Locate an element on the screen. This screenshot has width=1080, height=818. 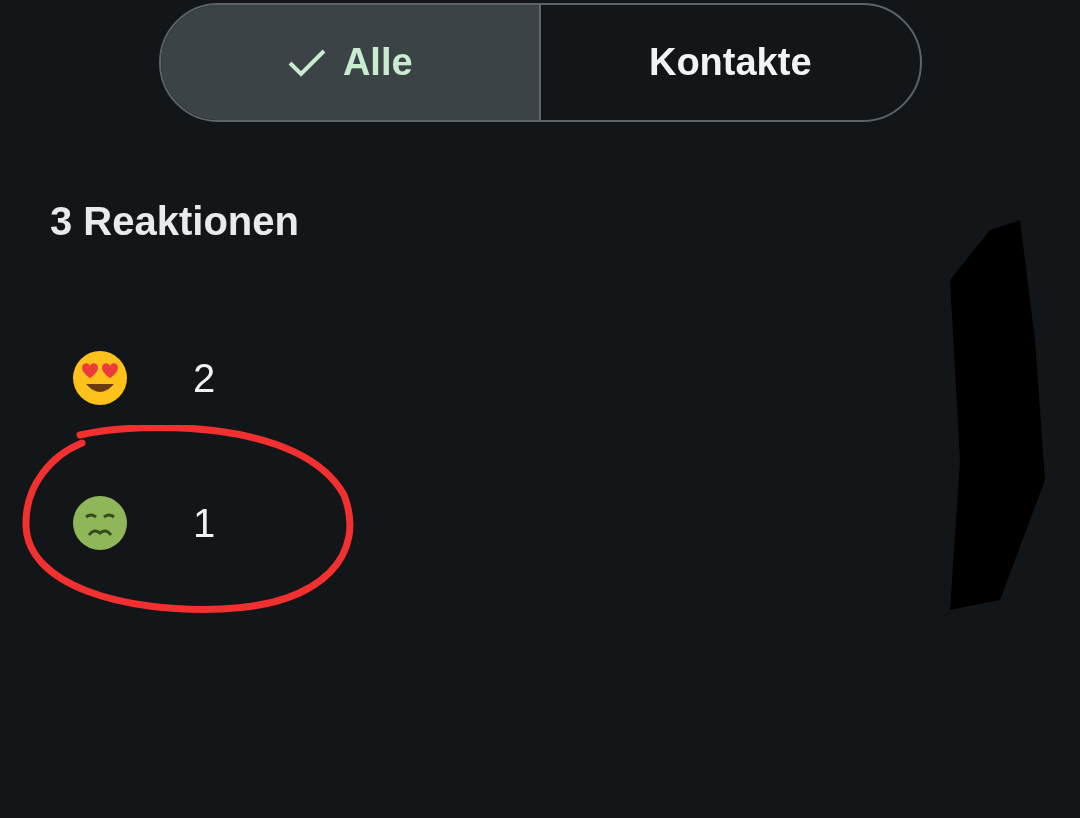
heart-eyes-emoji-icon is located at coordinates (100, 377).